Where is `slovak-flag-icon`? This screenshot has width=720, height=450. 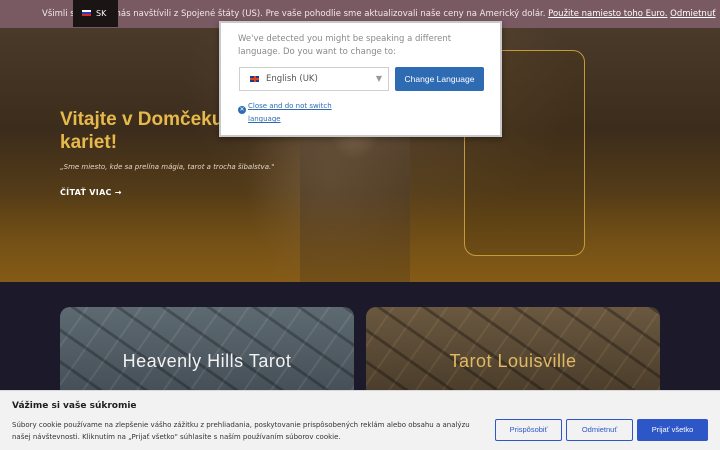 slovak-flag-icon is located at coordinates (86, 13).